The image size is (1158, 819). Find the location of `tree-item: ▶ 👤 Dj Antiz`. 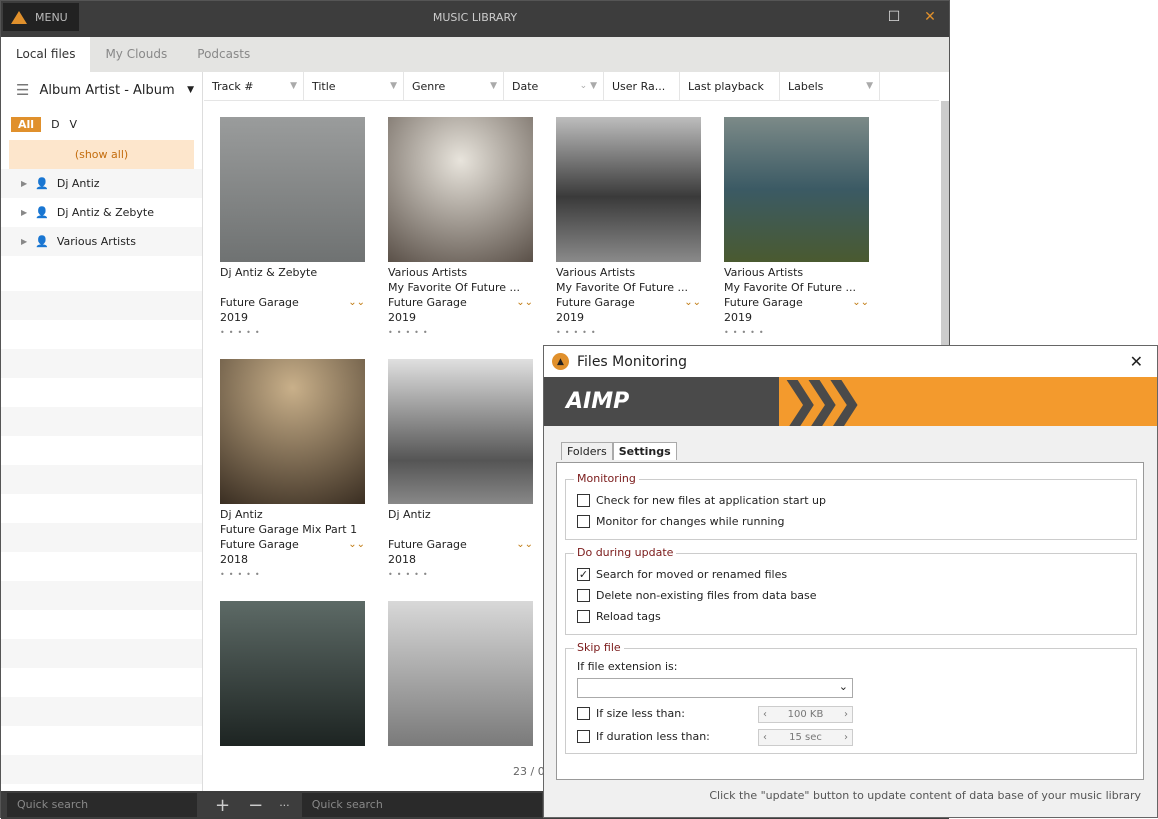

tree-item: ▶ 👤 Dj Antiz is located at coordinates (101, 183).